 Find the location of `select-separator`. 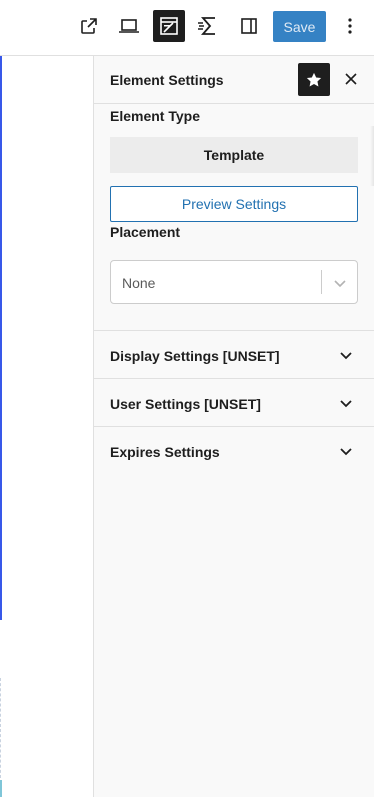

select-separator is located at coordinates (321, 282).